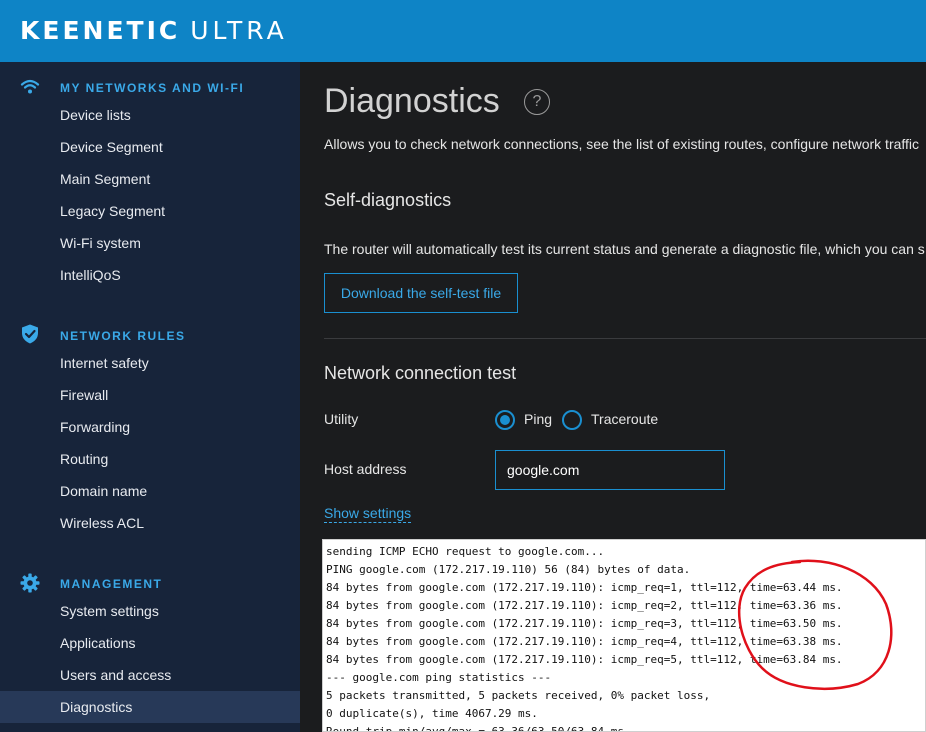 This screenshot has height=732, width=926. I want to click on sidebar-item-main-segment: Main Segment, so click(150, 179).